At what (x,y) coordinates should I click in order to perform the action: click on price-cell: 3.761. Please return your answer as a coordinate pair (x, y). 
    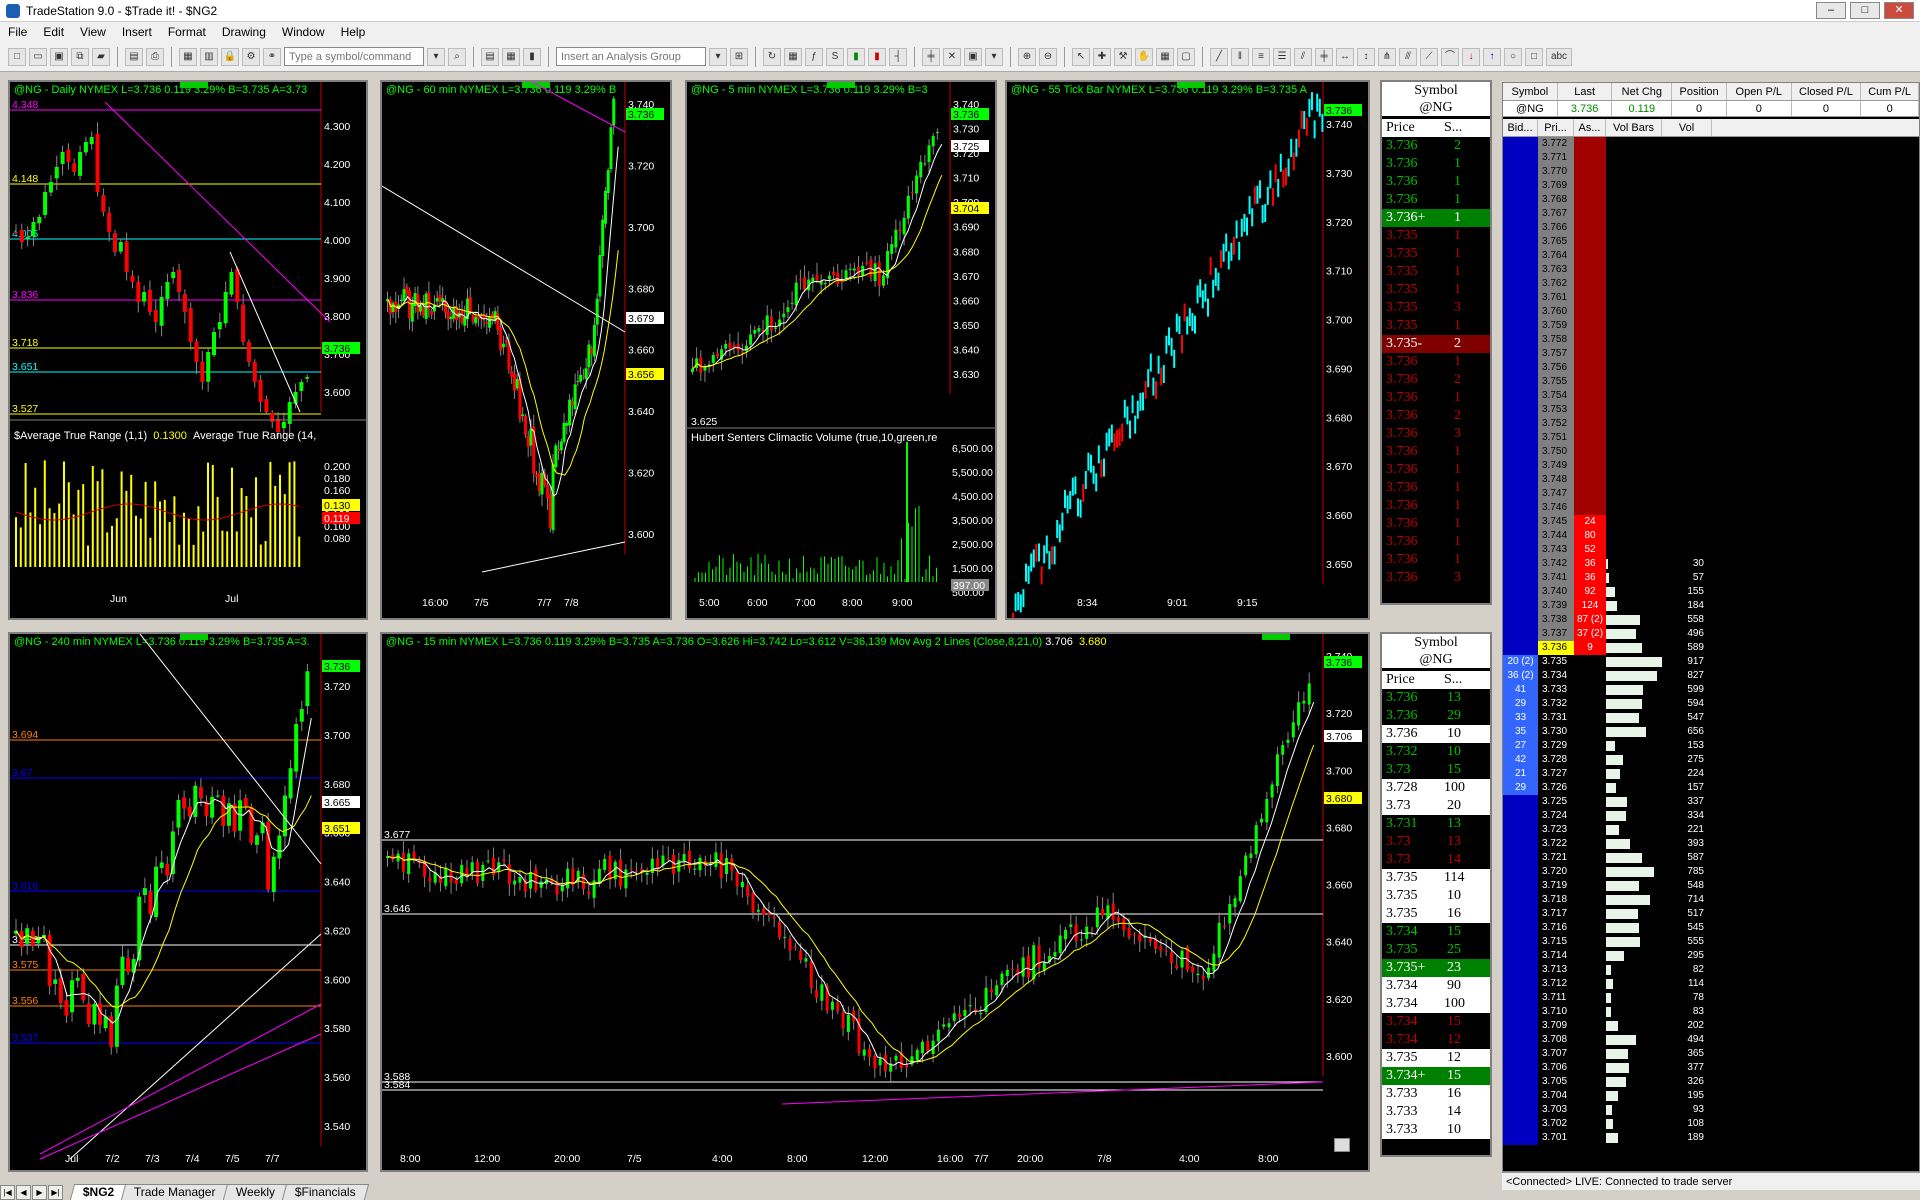
    Looking at the image, I should click on (1556, 298).